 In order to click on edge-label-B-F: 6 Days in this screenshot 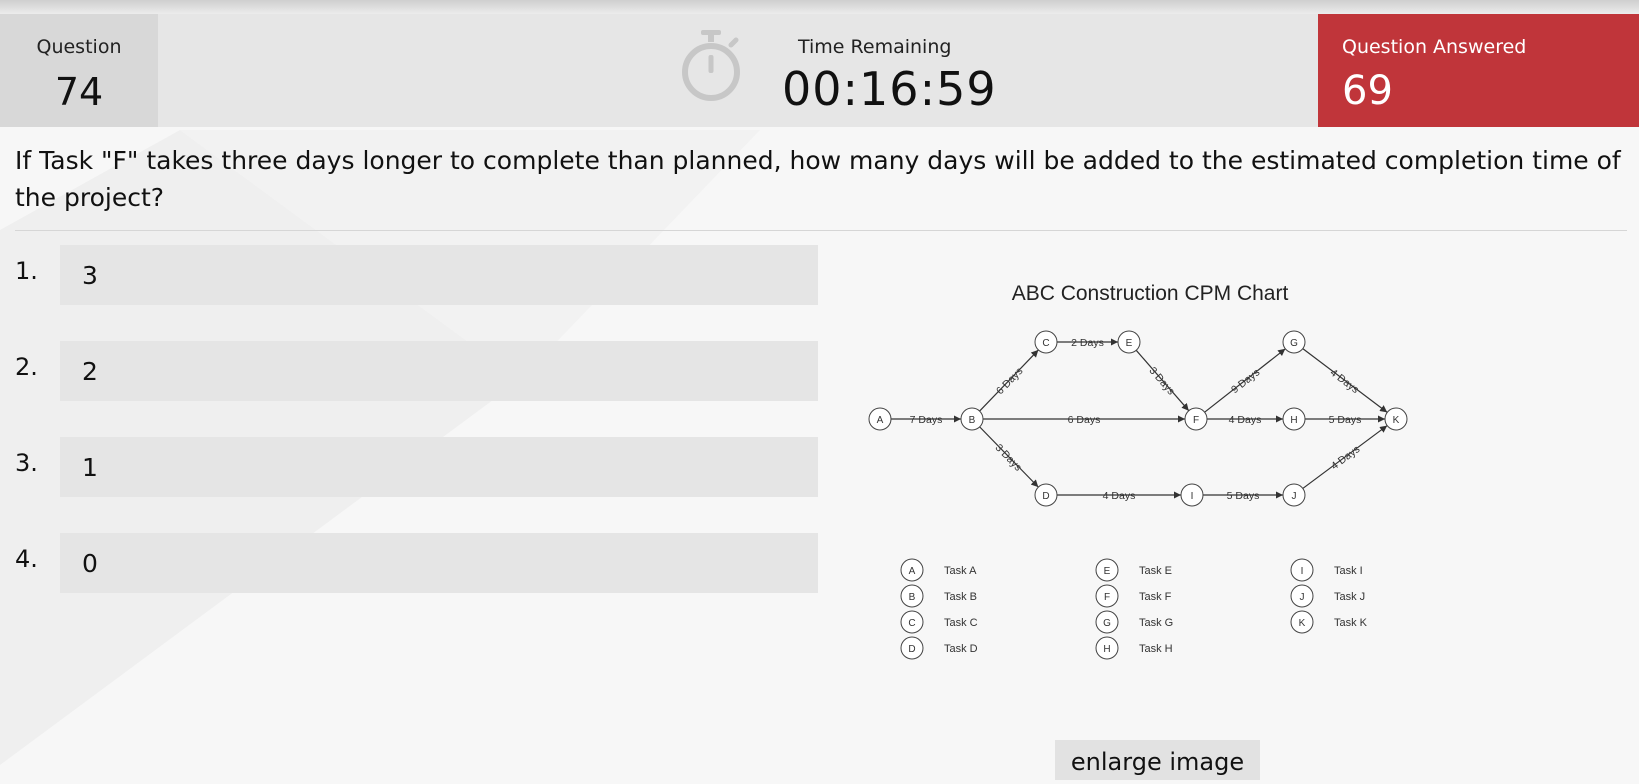, I will do `click(1084, 420)`.